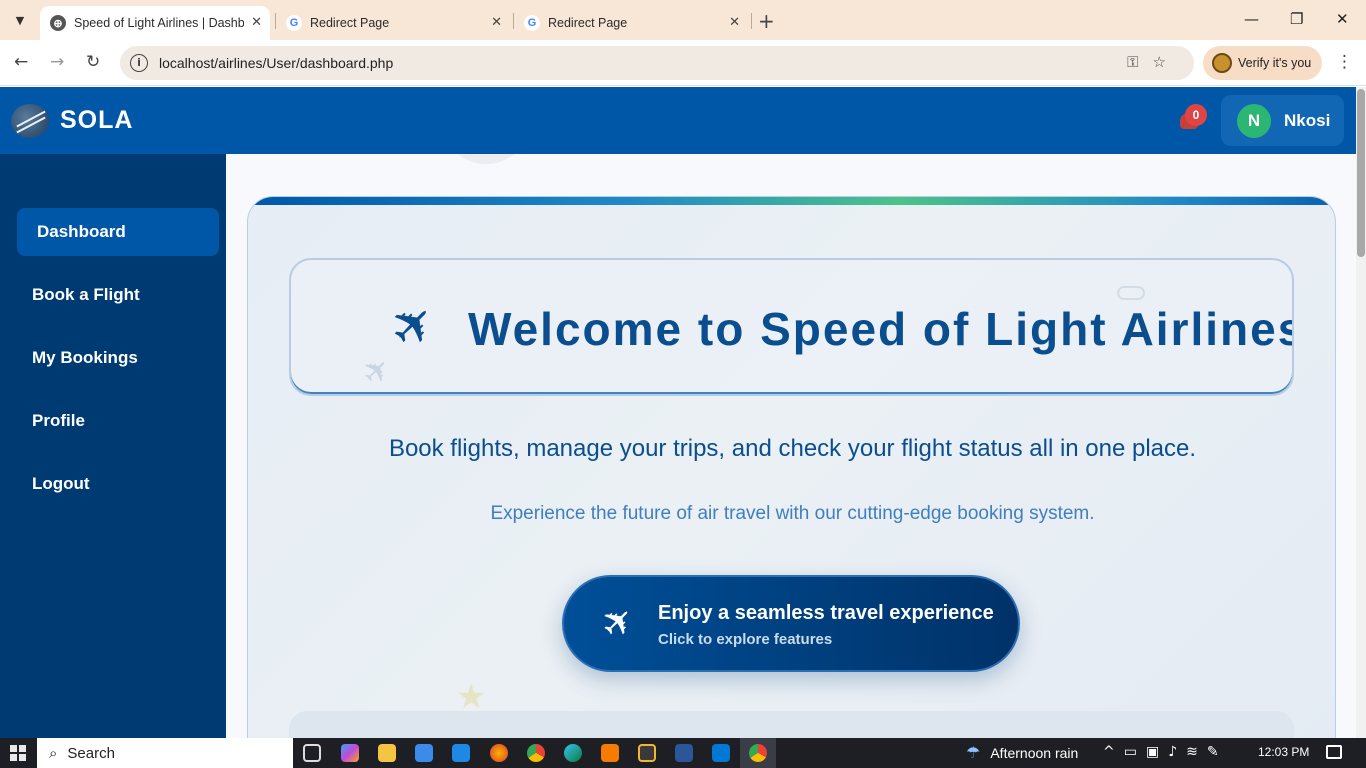 The width and height of the screenshot is (1366, 768). What do you see at coordinates (165, 753) in the screenshot?
I see `taskbar-search: ⌕ Search` at bounding box center [165, 753].